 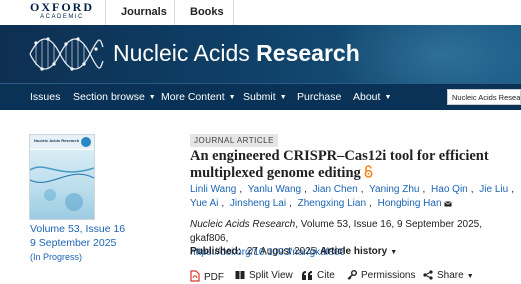 What do you see at coordinates (258, 203) in the screenshot?
I see `author-link: Jinsheng Lai` at bounding box center [258, 203].